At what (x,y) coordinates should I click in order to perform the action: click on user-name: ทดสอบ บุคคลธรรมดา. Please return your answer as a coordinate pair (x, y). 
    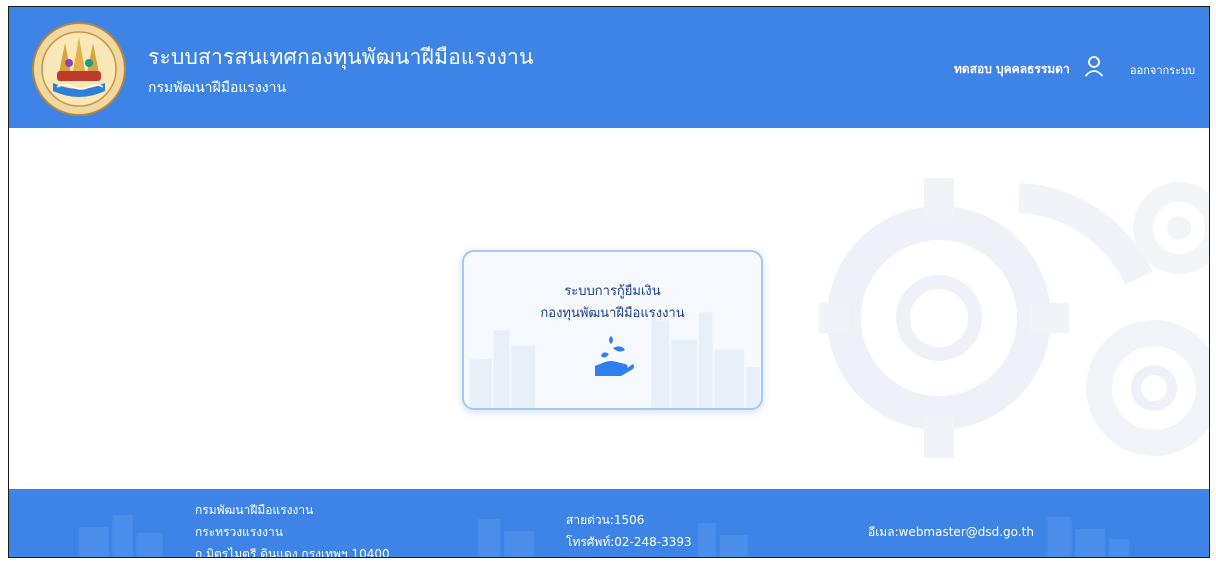
    Looking at the image, I should click on (1012, 69).